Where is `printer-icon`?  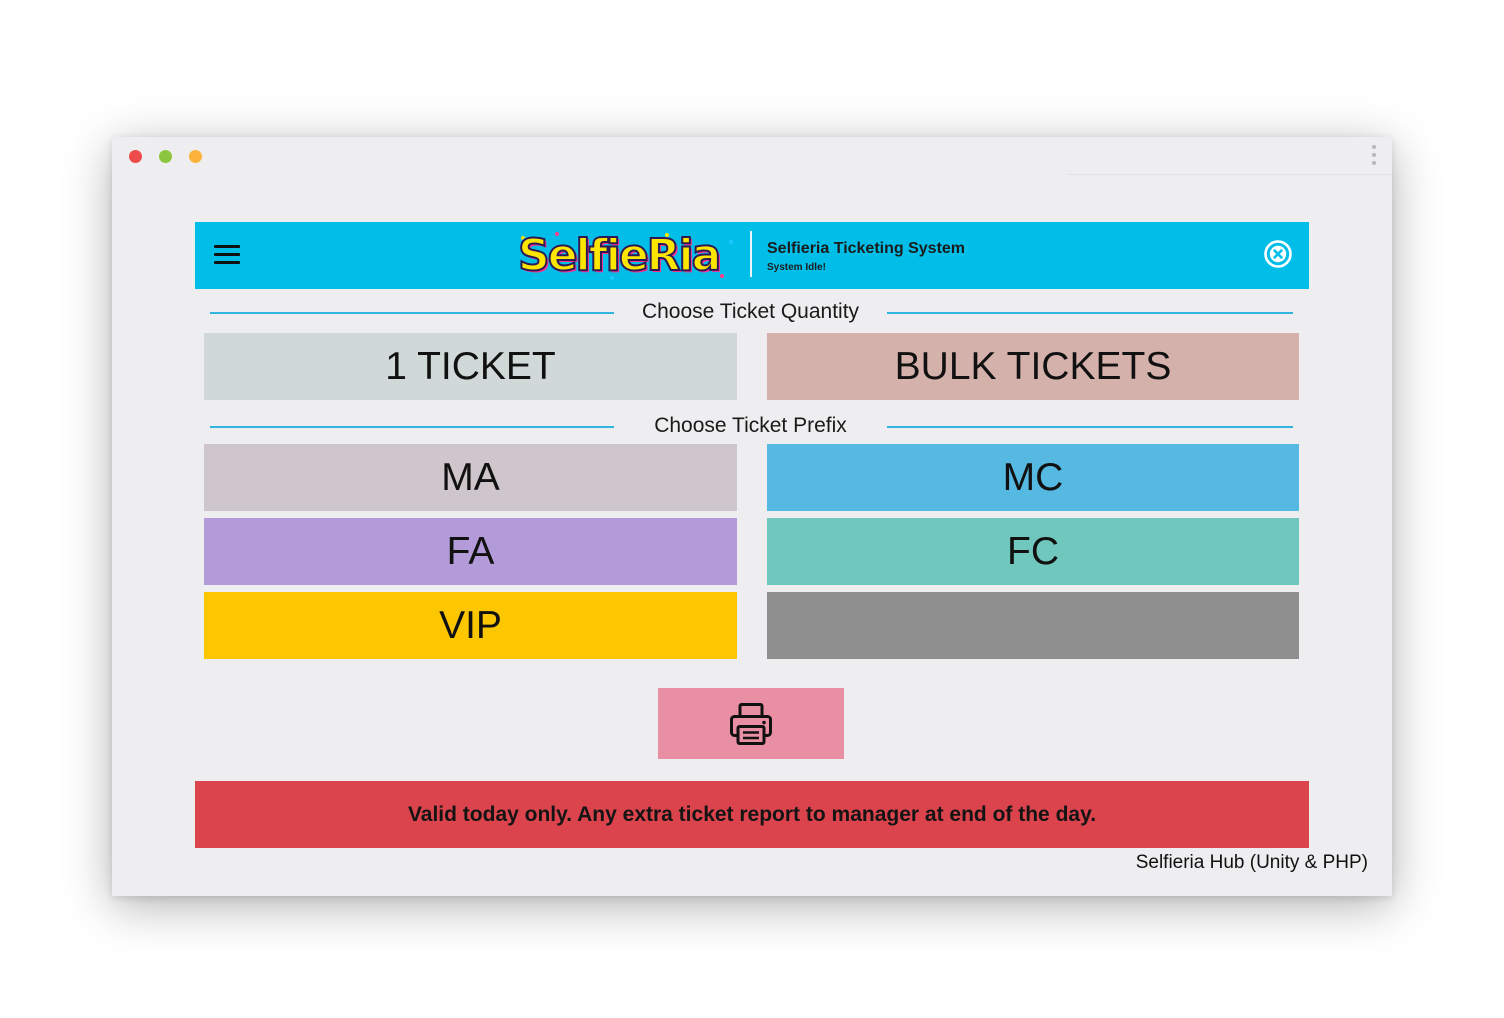
printer-icon is located at coordinates (751, 723).